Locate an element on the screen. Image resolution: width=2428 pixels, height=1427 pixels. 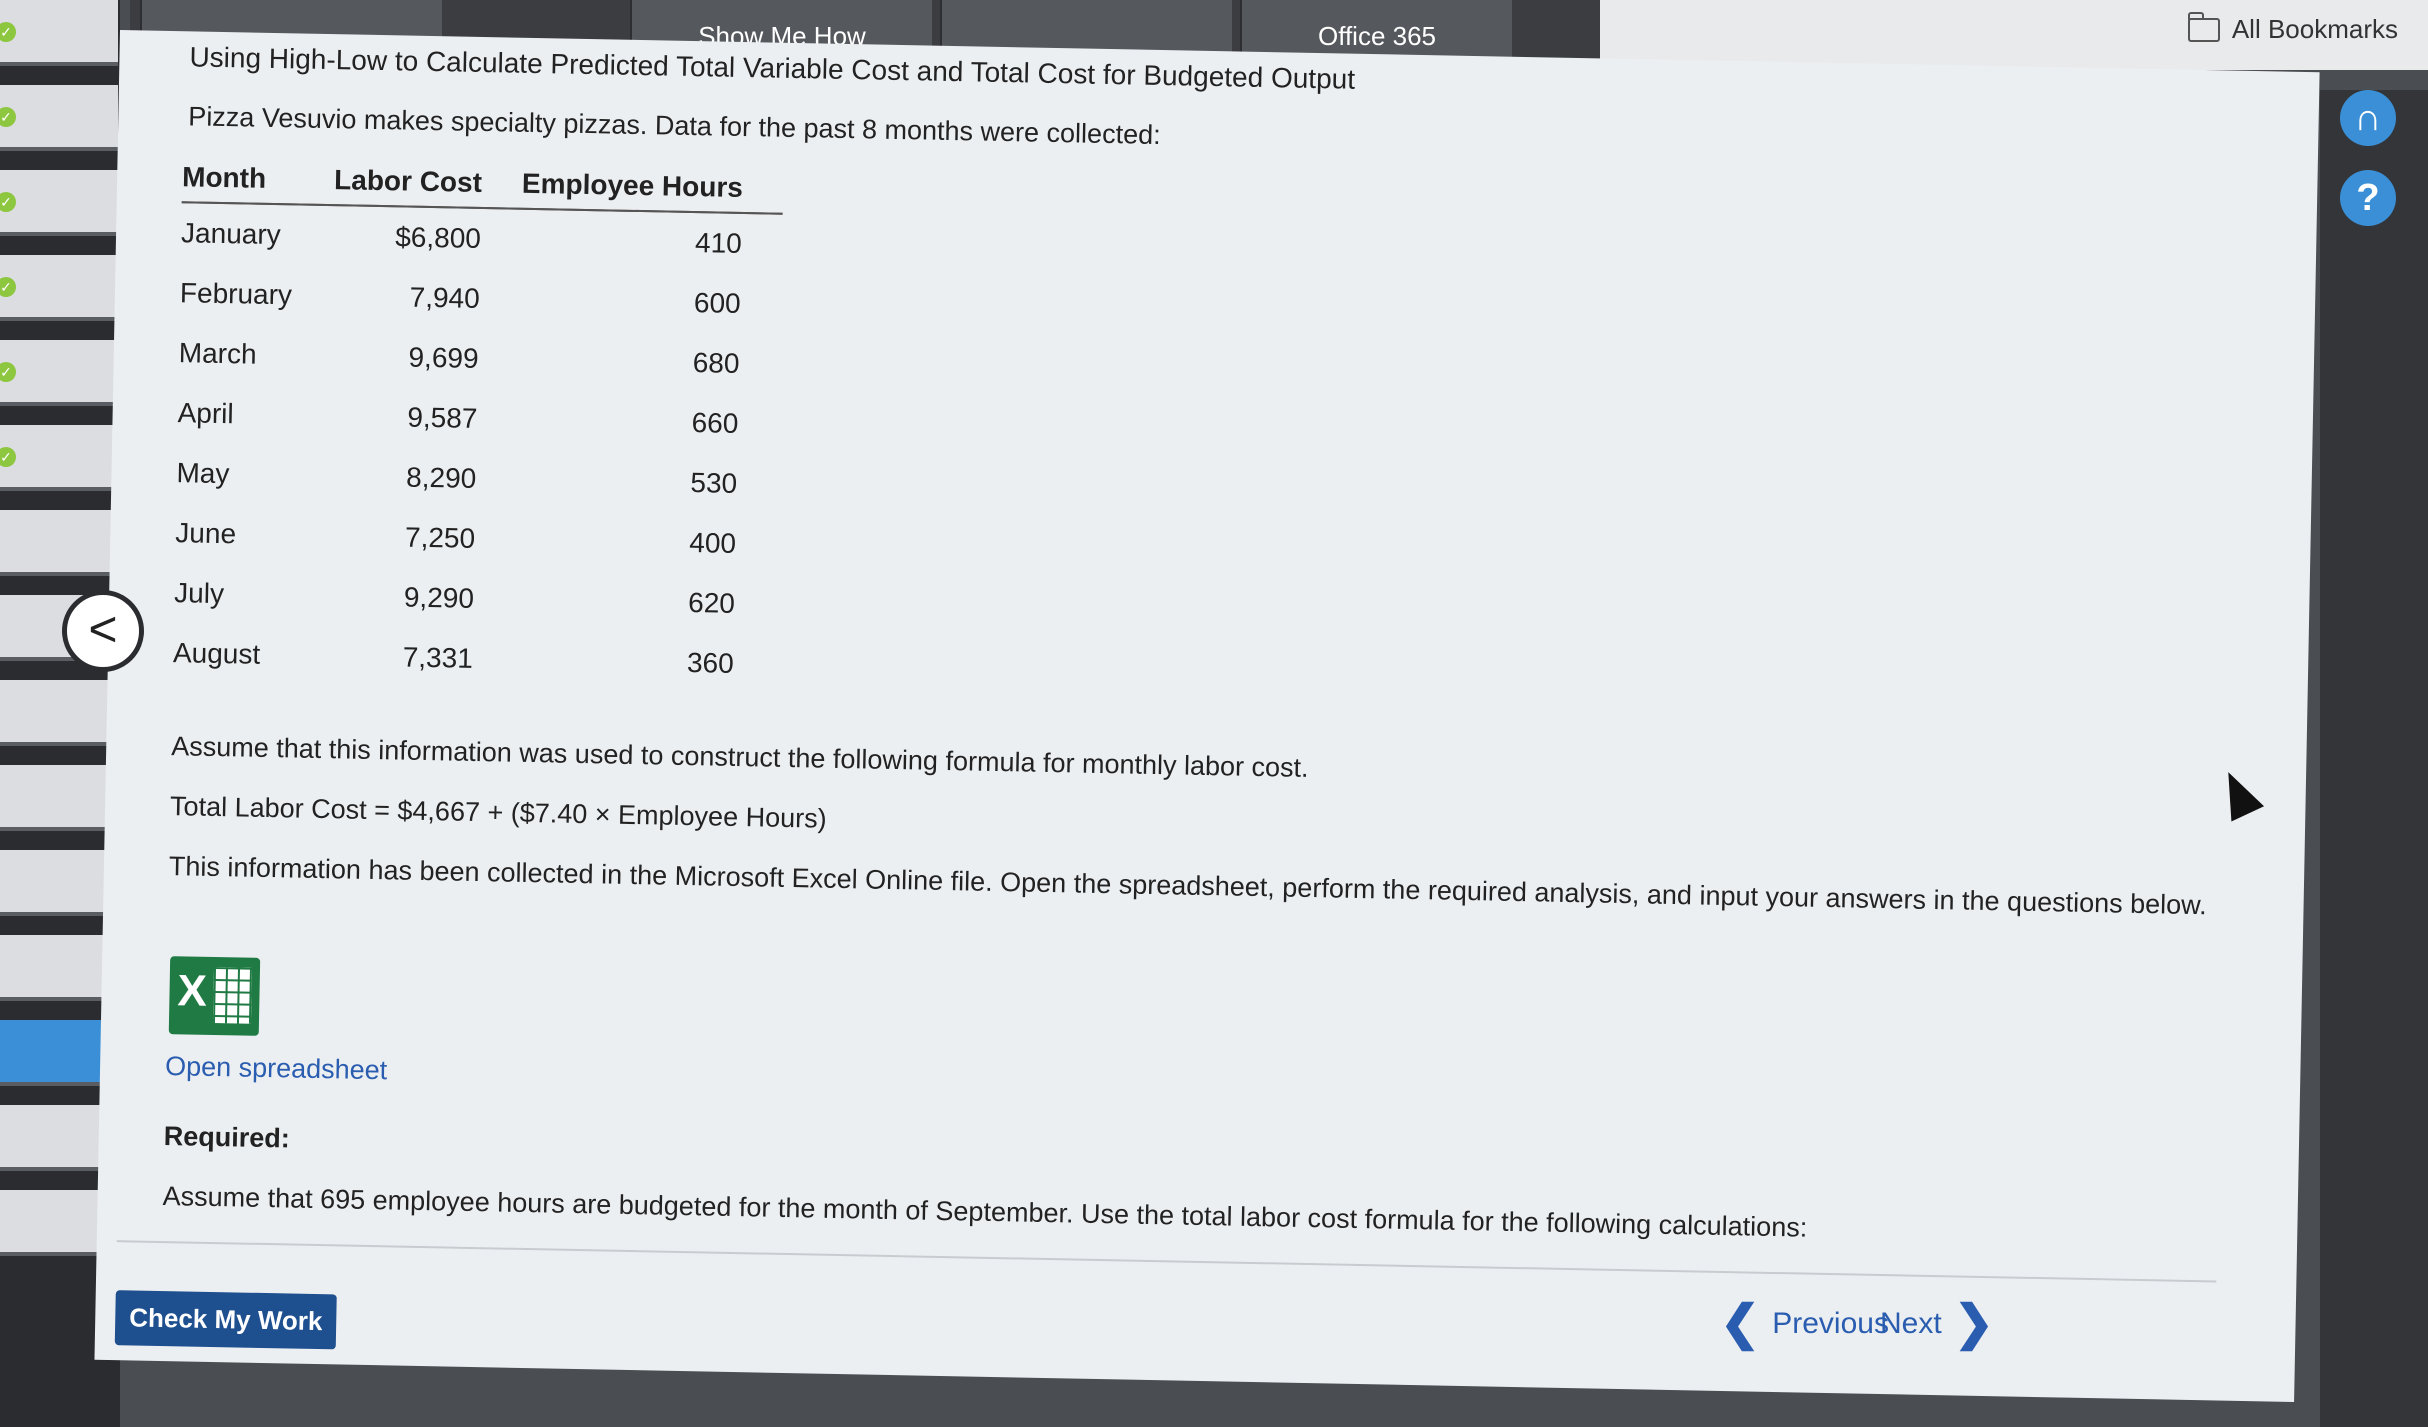
all-bookmarks-button: All Bookmarks is located at coordinates (2292, 28).